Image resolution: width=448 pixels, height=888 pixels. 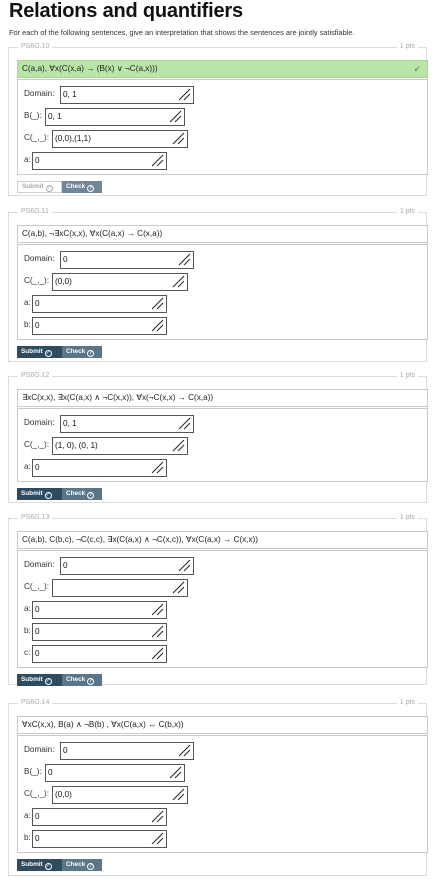 What do you see at coordinates (214, 446) in the screenshot?
I see `answer-row: C(_,_): (1, 0), (0, 1)` at bounding box center [214, 446].